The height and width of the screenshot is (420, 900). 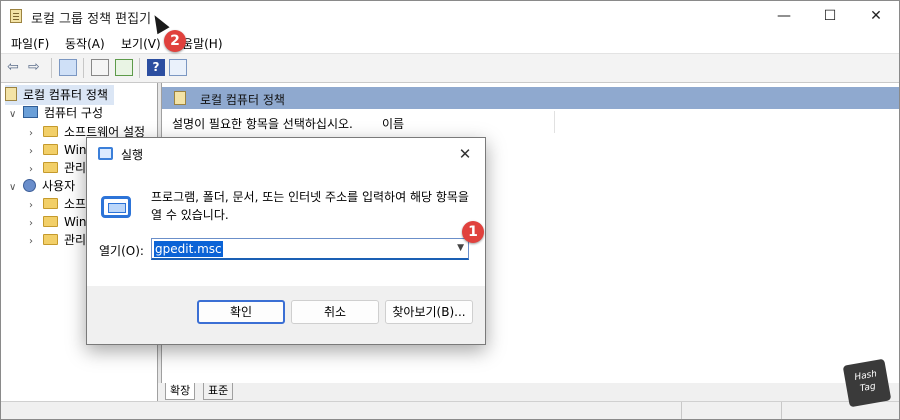 I want to click on menu-action: 동작(A), so click(x=85, y=43).